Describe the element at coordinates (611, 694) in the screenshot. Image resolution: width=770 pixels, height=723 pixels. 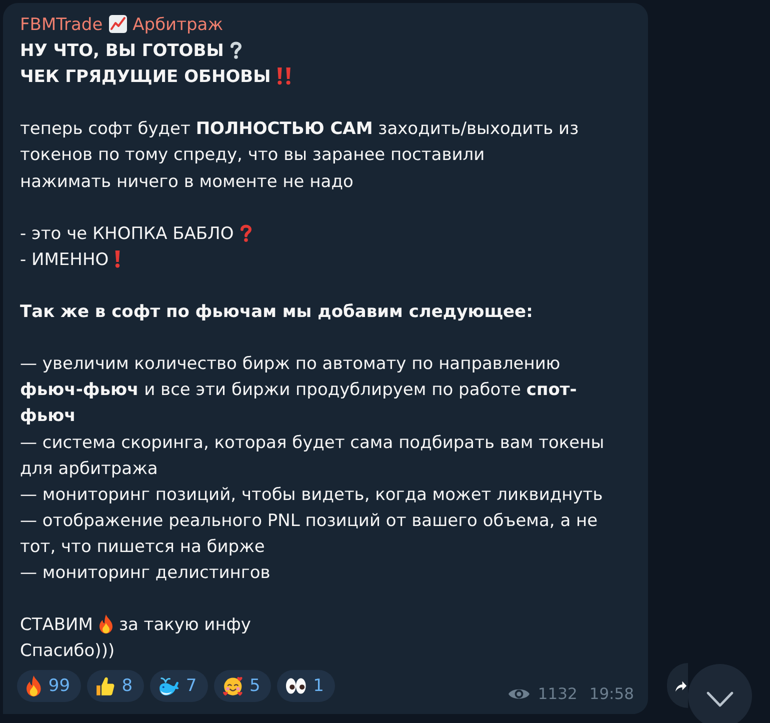
I see `message-time: 19:58` at that location.